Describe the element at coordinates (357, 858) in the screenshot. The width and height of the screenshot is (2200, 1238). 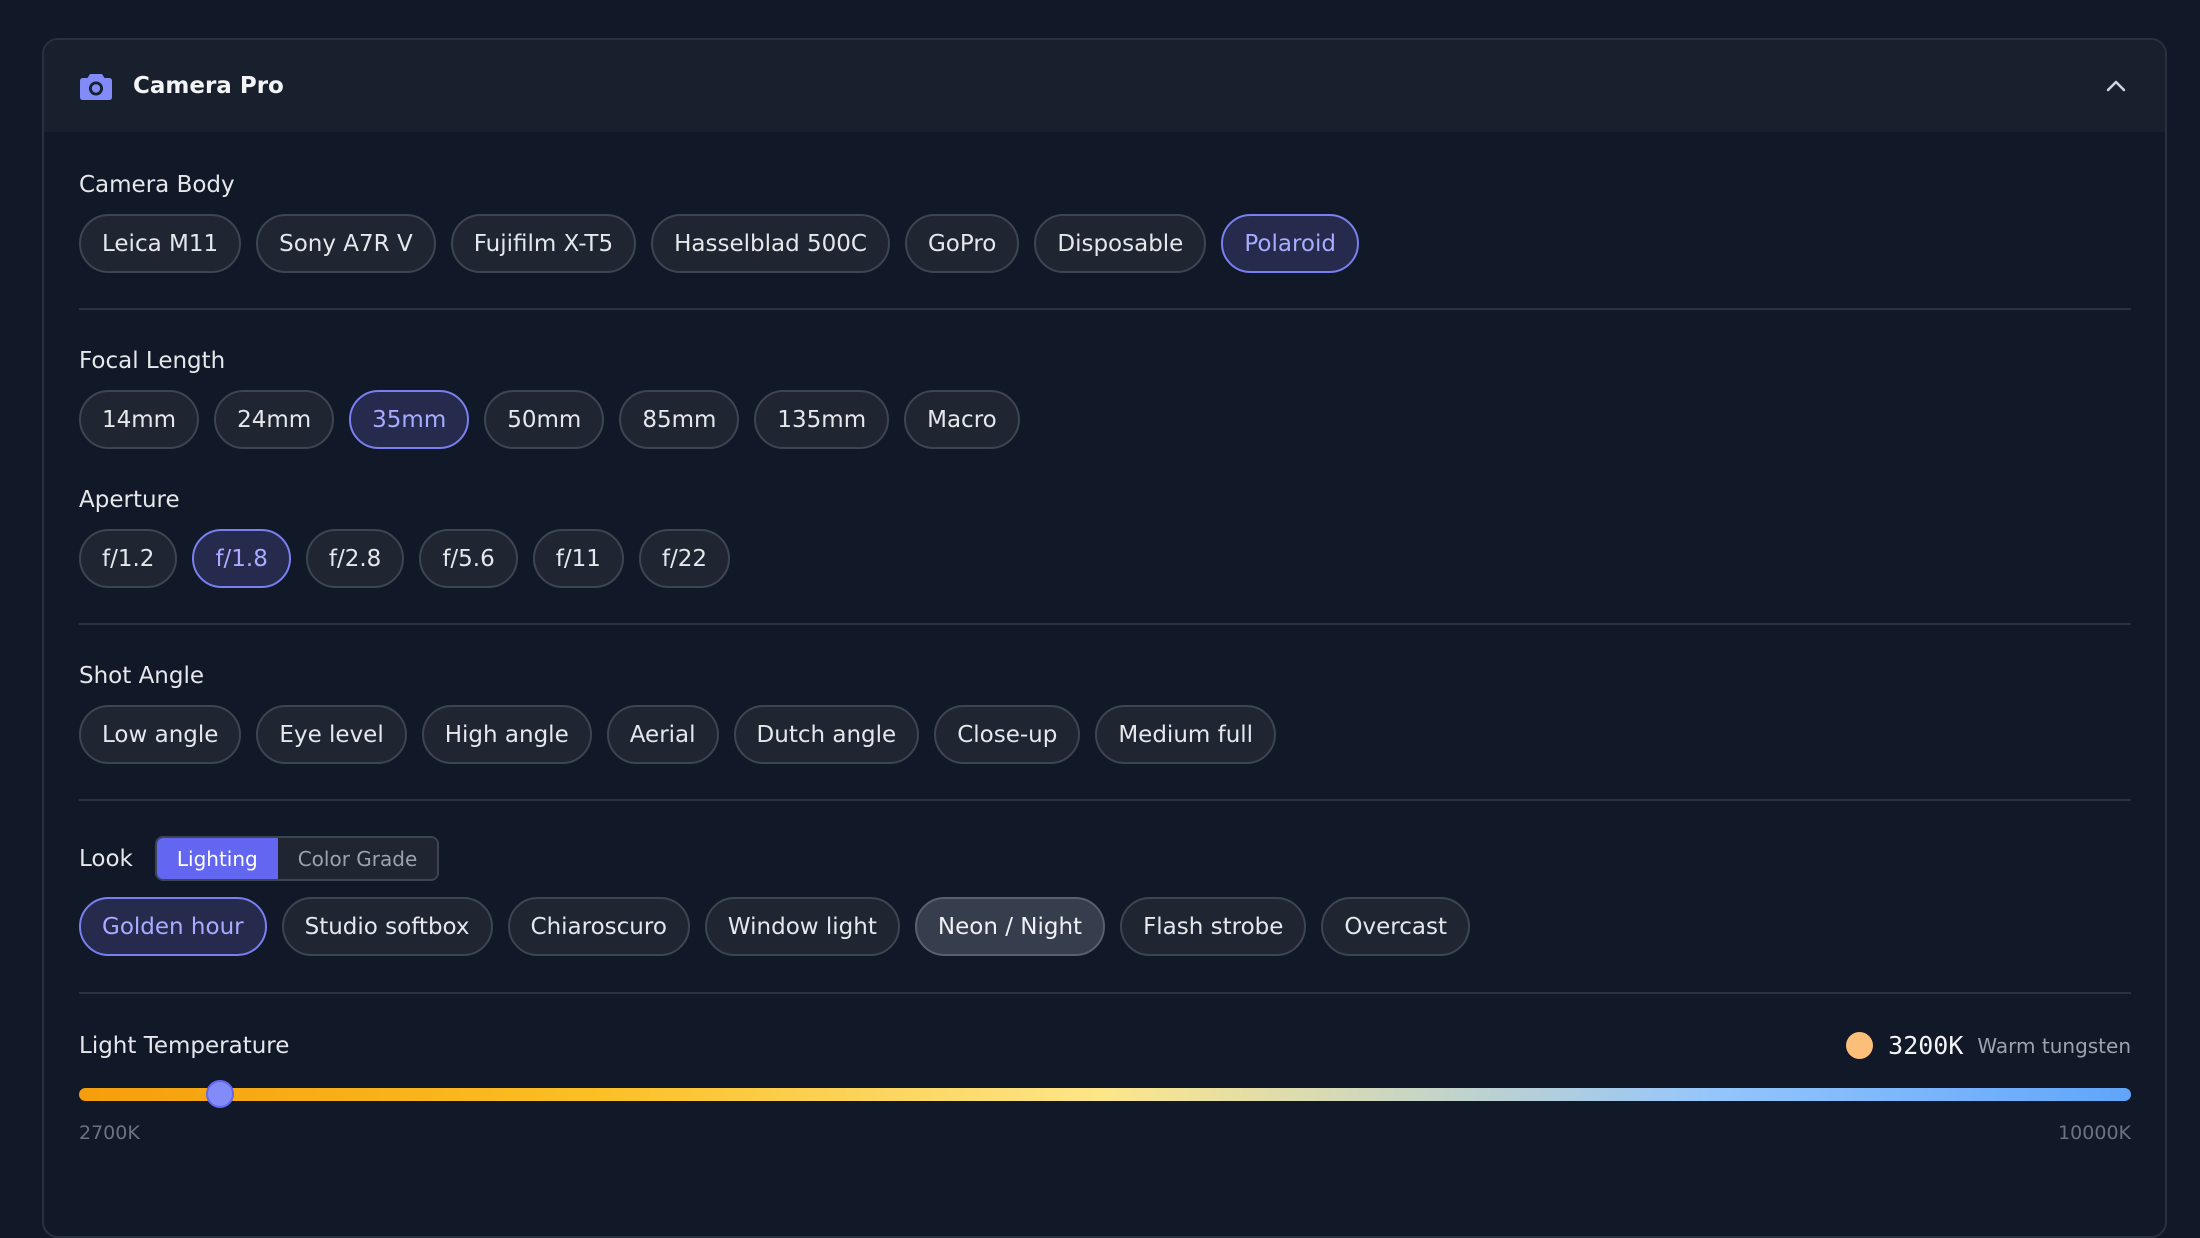
I see `tab-color-grade: Color Grade` at that location.